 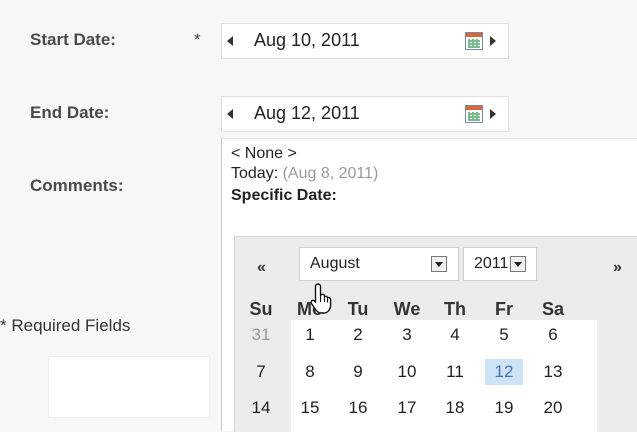 I want to click on calendar-day: 11, so click(x=455, y=372).